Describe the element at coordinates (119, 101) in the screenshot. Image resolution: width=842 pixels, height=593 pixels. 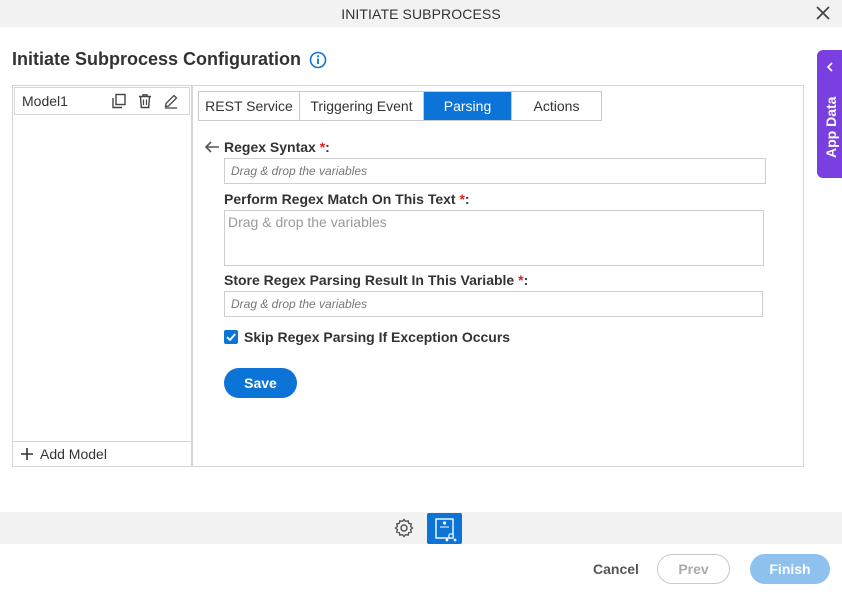
I see `copy-icon` at that location.